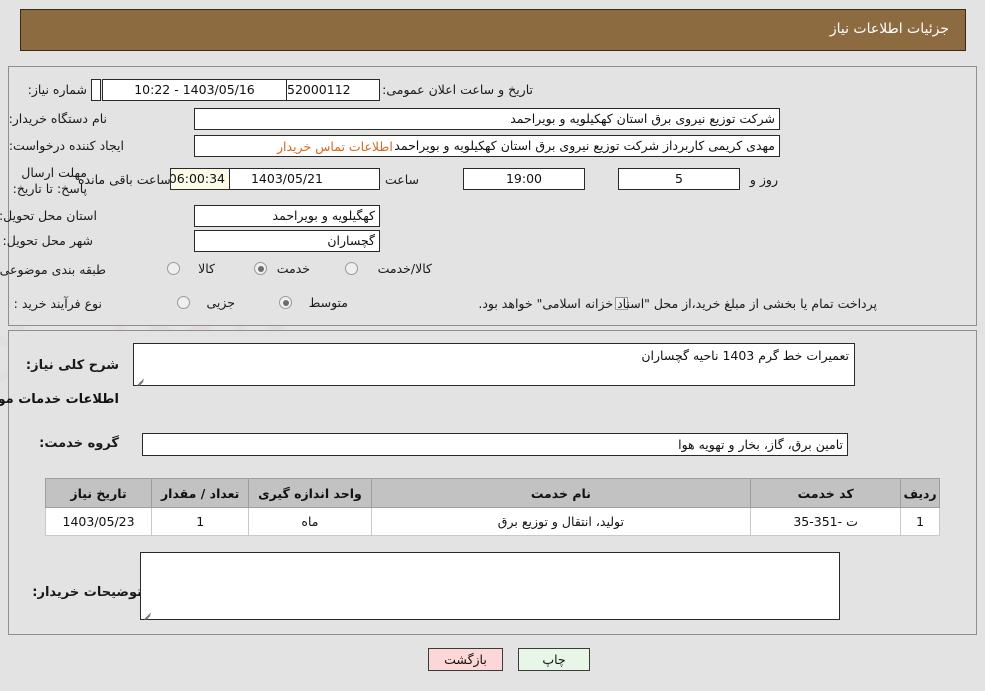 The height and width of the screenshot is (691, 985). Describe the element at coordinates (260, 268) in the screenshot. I see `radio-classification-service` at that location.